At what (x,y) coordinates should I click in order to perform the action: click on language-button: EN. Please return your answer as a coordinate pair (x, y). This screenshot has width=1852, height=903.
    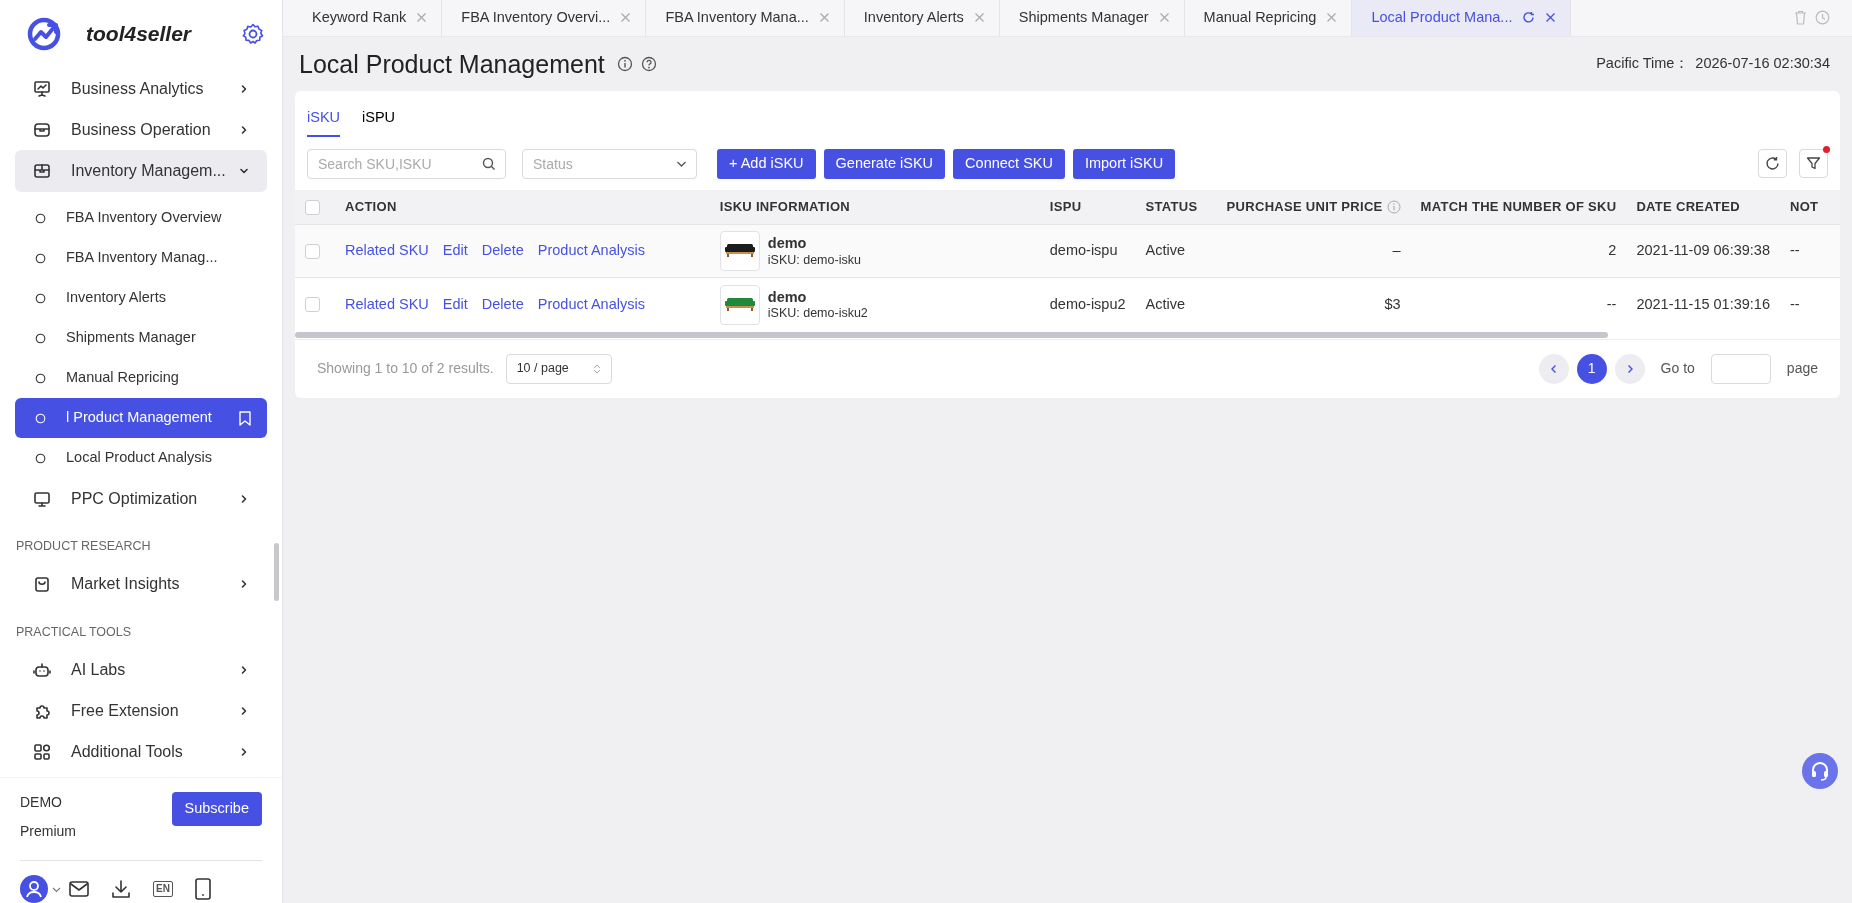
    Looking at the image, I should click on (163, 889).